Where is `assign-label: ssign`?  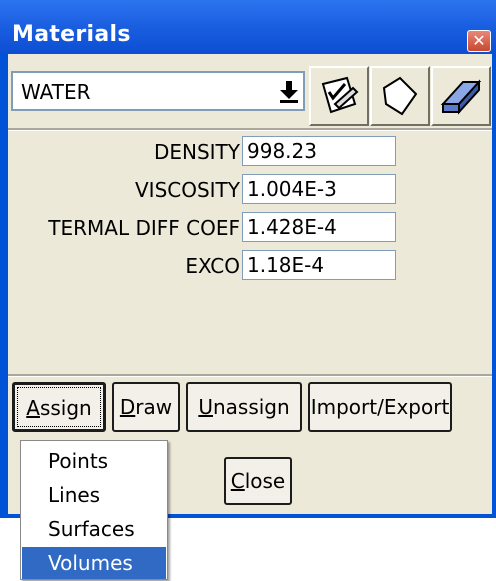
assign-label: ssign is located at coordinates (65, 408).